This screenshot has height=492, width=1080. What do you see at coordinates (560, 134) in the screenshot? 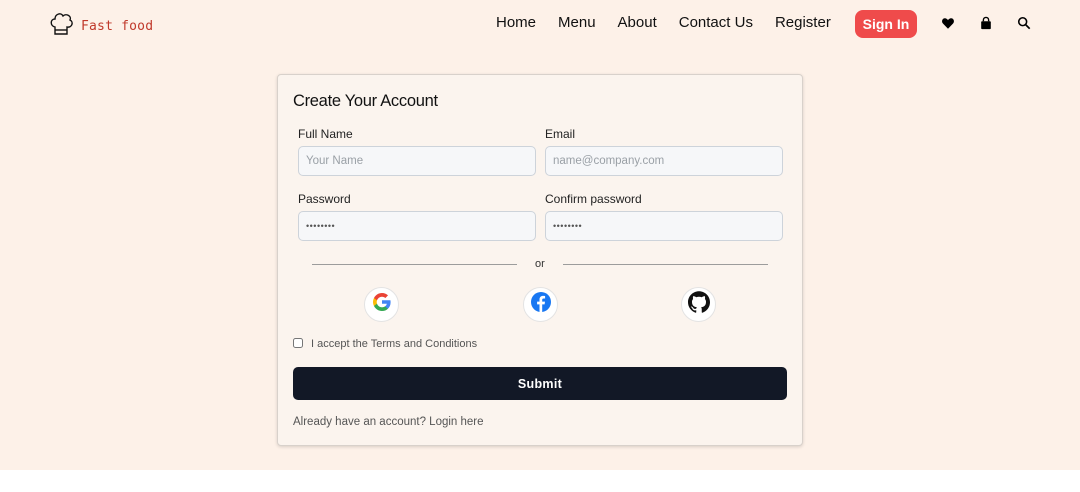
I see `email-label: Email` at bounding box center [560, 134].